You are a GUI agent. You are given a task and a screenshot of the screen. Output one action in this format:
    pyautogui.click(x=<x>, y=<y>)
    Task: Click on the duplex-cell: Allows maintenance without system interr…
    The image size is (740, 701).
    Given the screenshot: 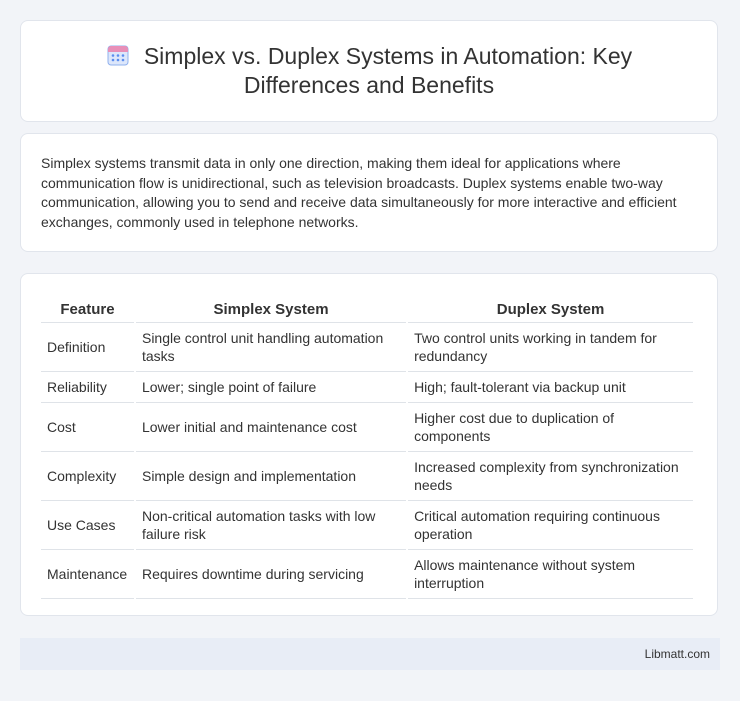 What is the action you would take?
    pyautogui.click(x=550, y=574)
    